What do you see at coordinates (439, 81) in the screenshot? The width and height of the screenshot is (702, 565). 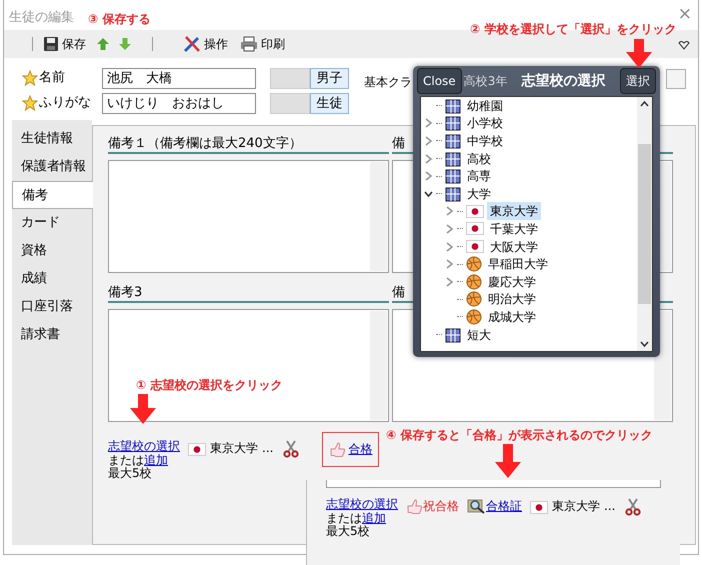 I see `close-button: Close` at bounding box center [439, 81].